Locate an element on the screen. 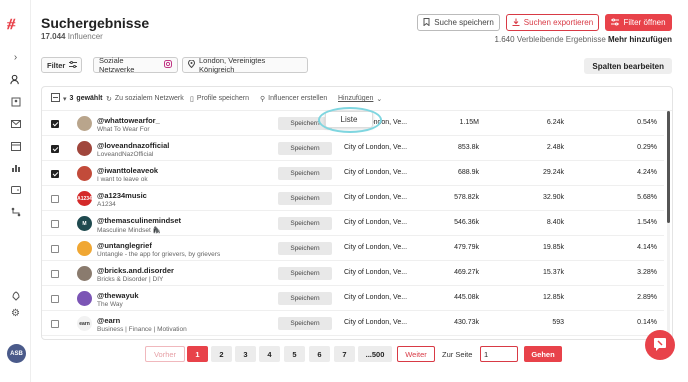 This screenshot has width=688, height=382. user-search-icon is located at coordinates (15, 79).